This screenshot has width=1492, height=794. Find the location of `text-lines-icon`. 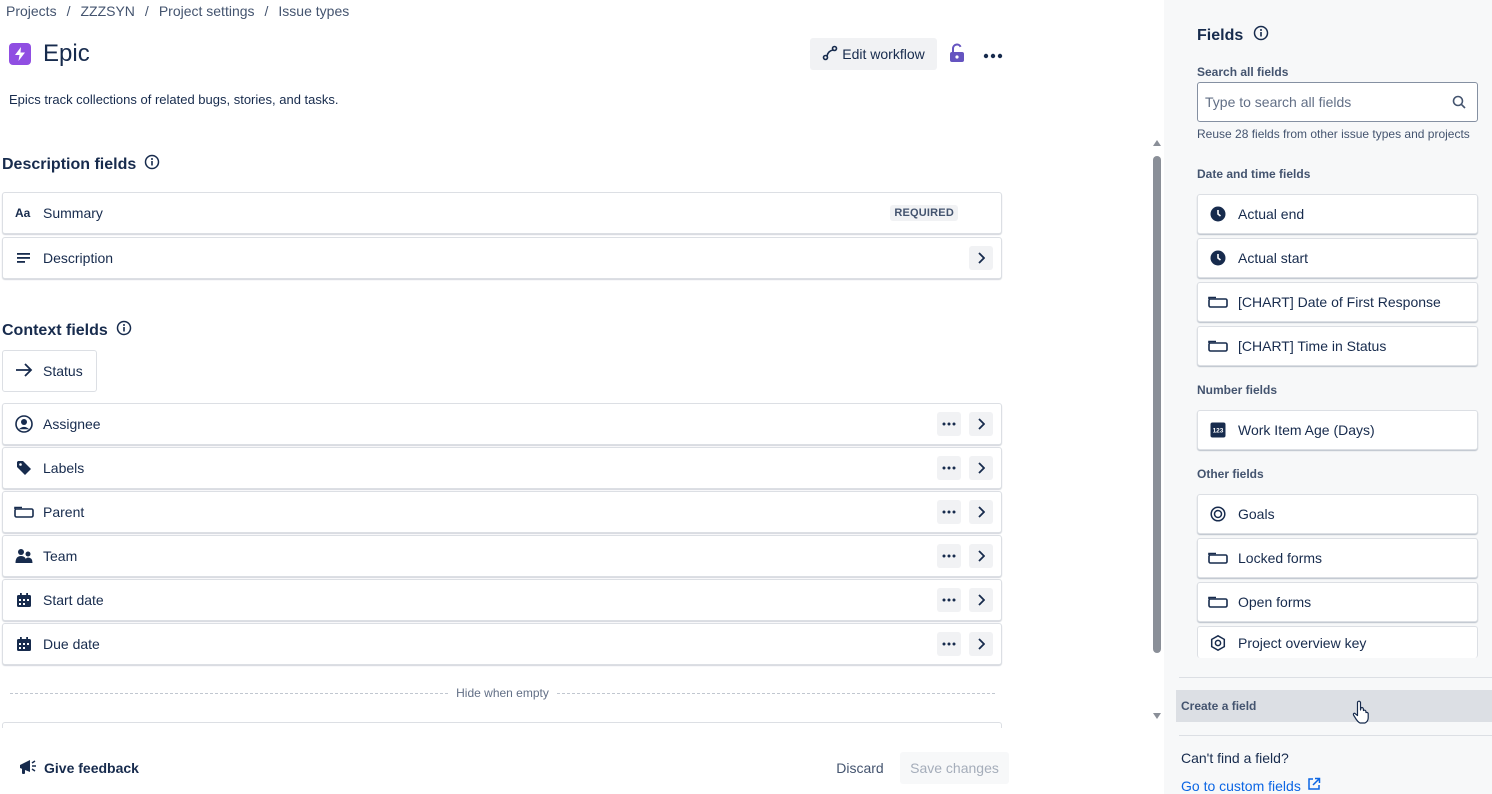

text-lines-icon is located at coordinates (24, 258).